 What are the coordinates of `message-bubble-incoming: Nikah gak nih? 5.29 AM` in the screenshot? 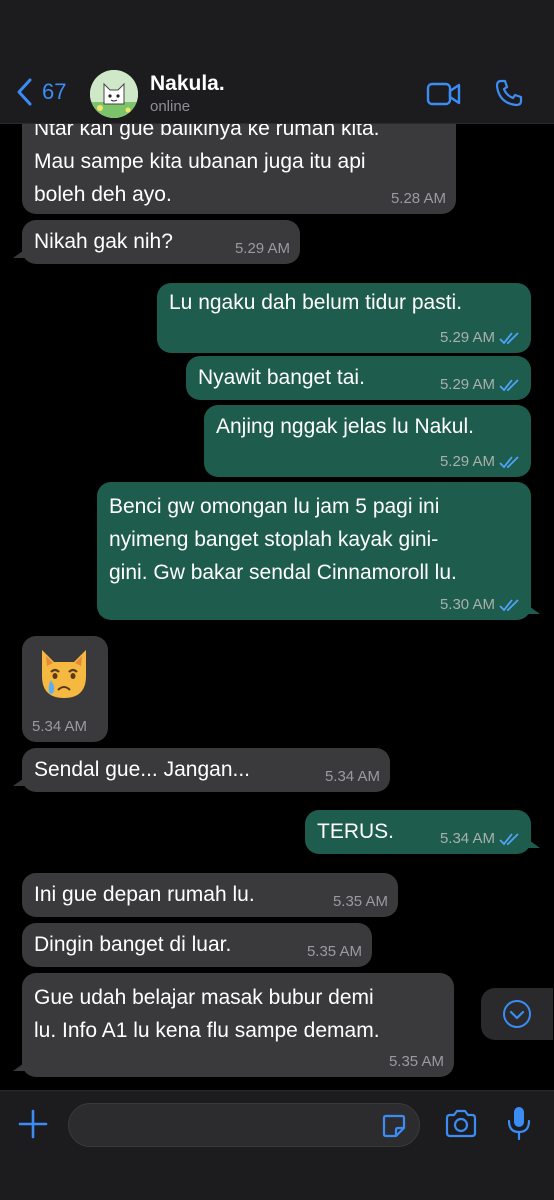 It's located at (156, 242).